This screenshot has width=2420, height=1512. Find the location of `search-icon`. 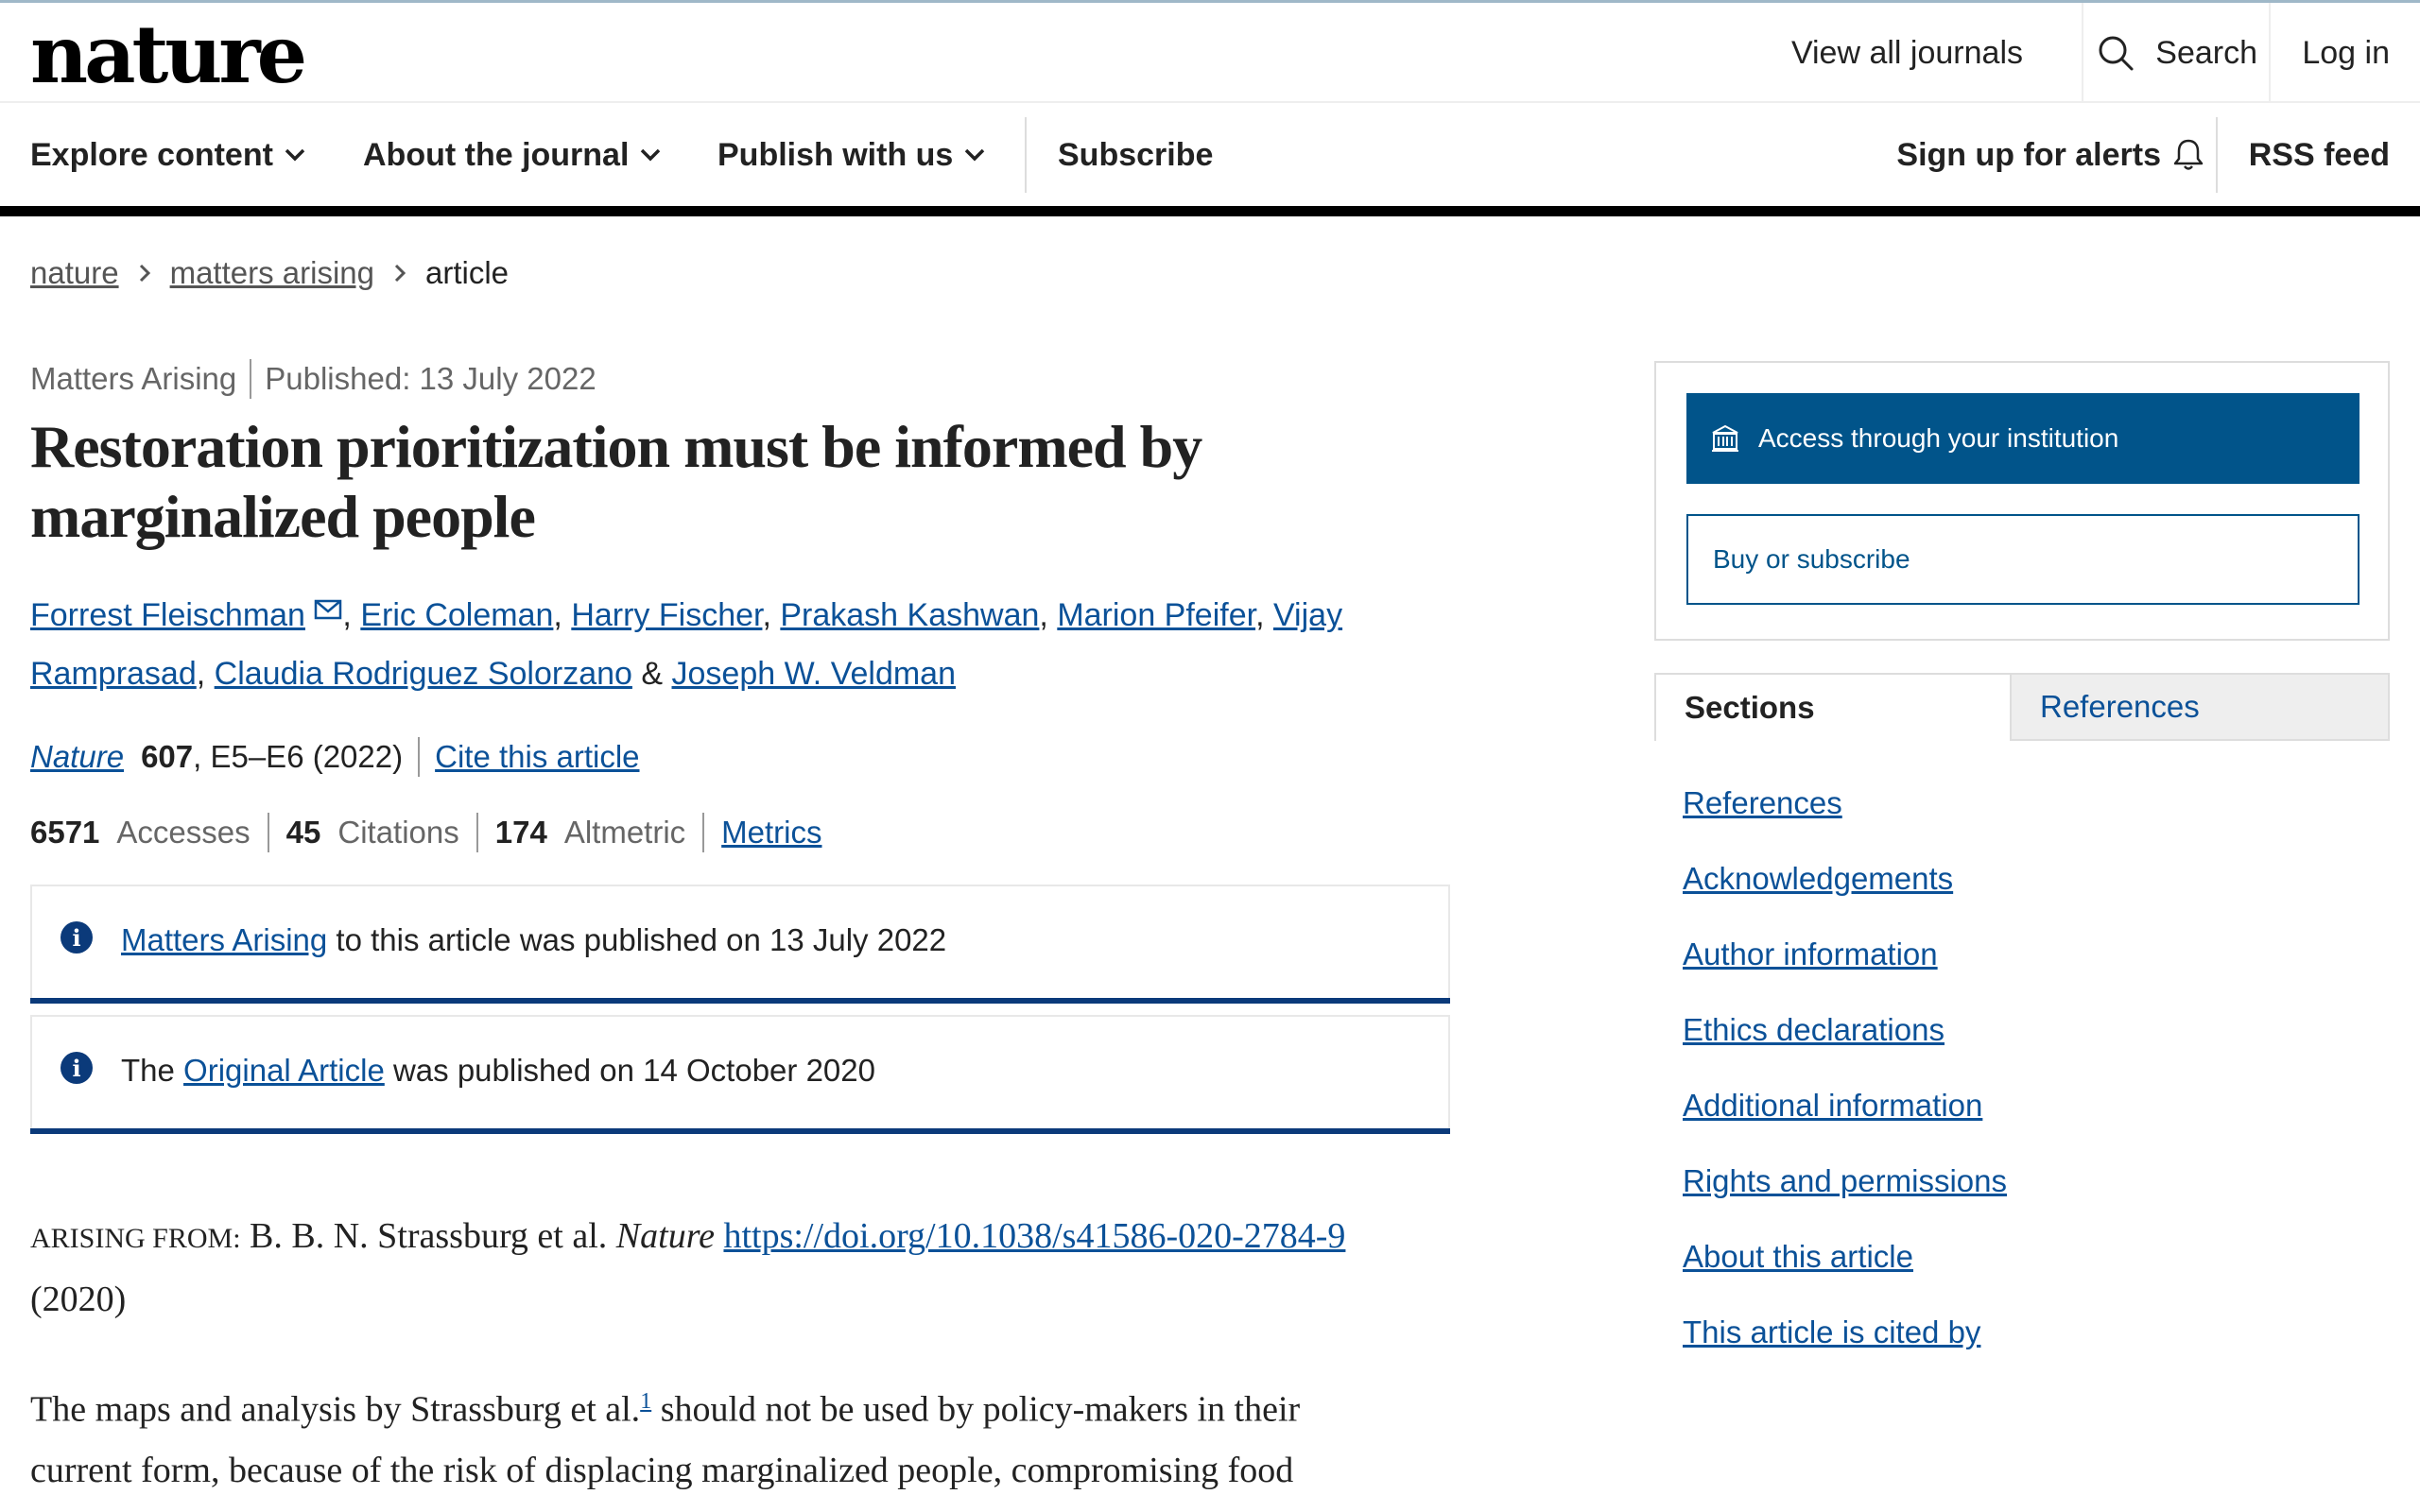

search-icon is located at coordinates (2117, 53).